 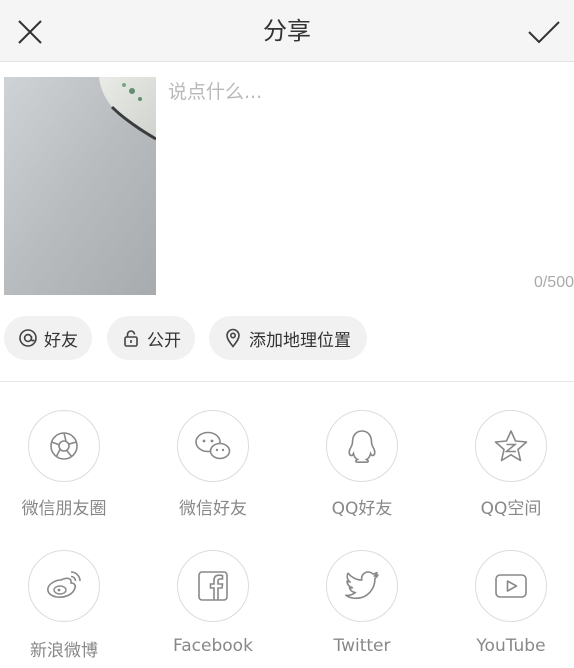 I want to click on share-qq-friends: QQ好友, so click(x=362, y=450).